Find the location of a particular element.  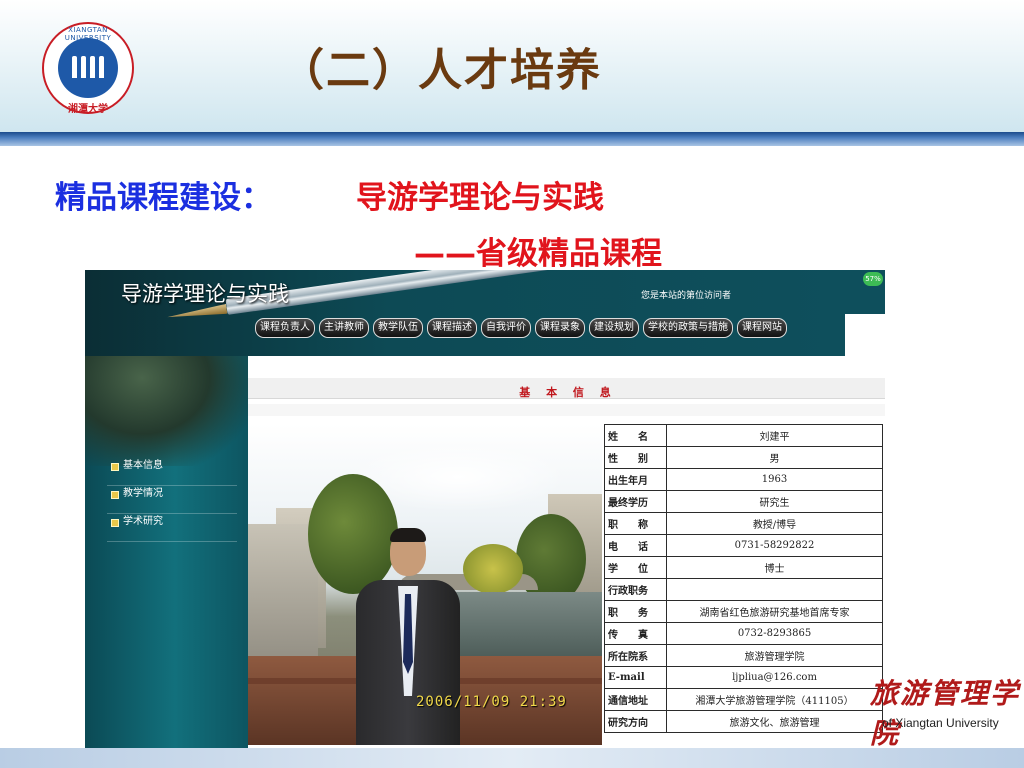

info-key: 行政职务 is located at coordinates (635, 589).